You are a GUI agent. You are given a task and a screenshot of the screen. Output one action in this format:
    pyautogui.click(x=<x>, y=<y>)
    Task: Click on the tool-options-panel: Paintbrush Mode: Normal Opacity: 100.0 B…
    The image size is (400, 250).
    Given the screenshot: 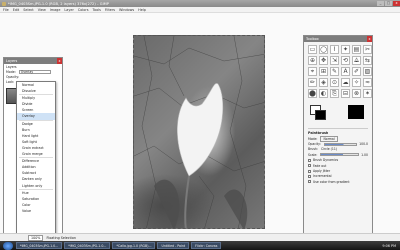 What is the action you would take?
    pyautogui.click(x=338, y=156)
    